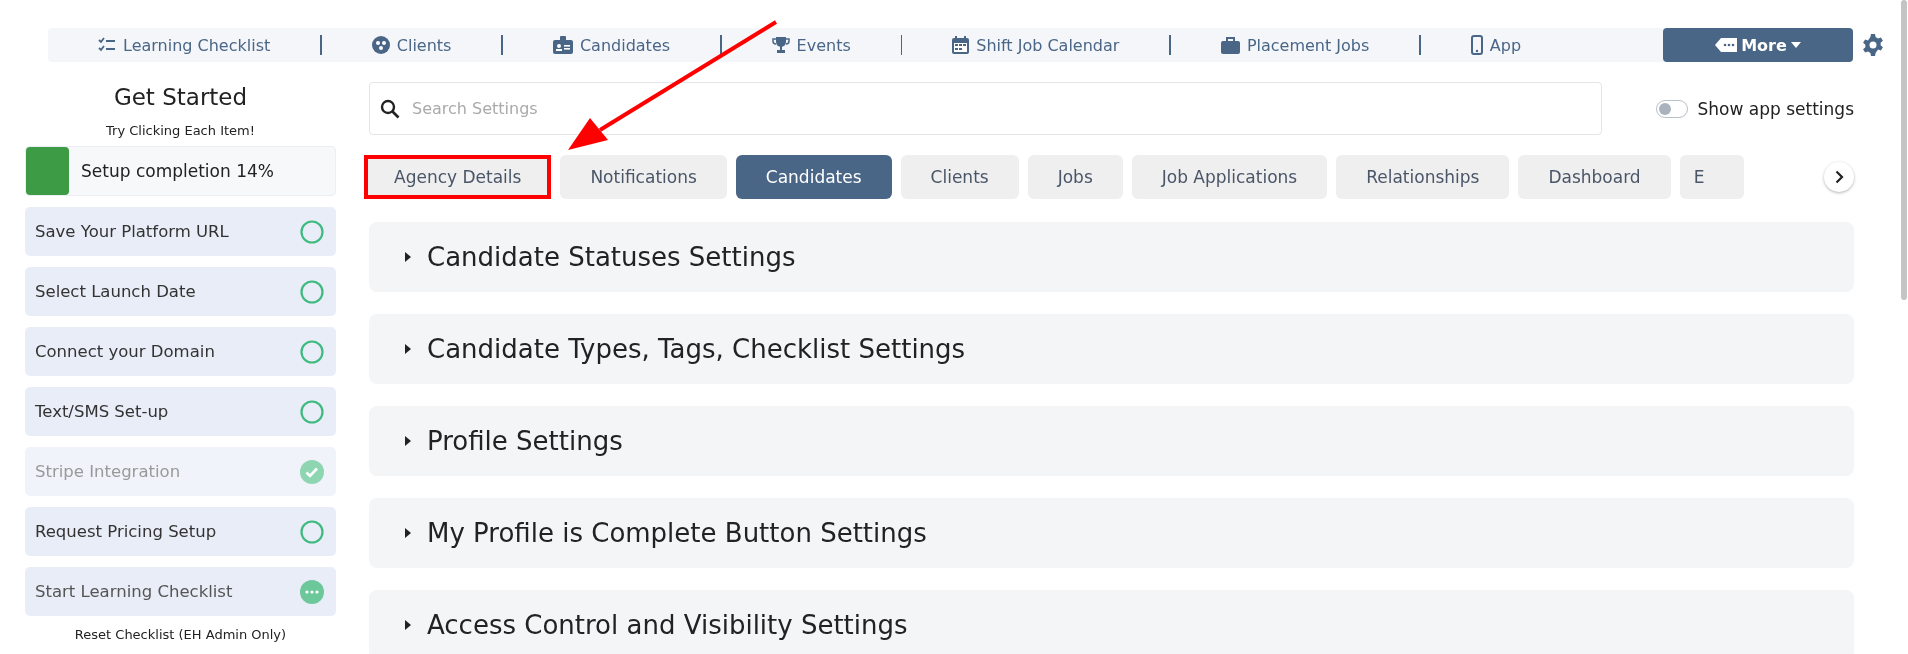  What do you see at coordinates (380, 45) in the screenshot?
I see `group-icon` at bounding box center [380, 45].